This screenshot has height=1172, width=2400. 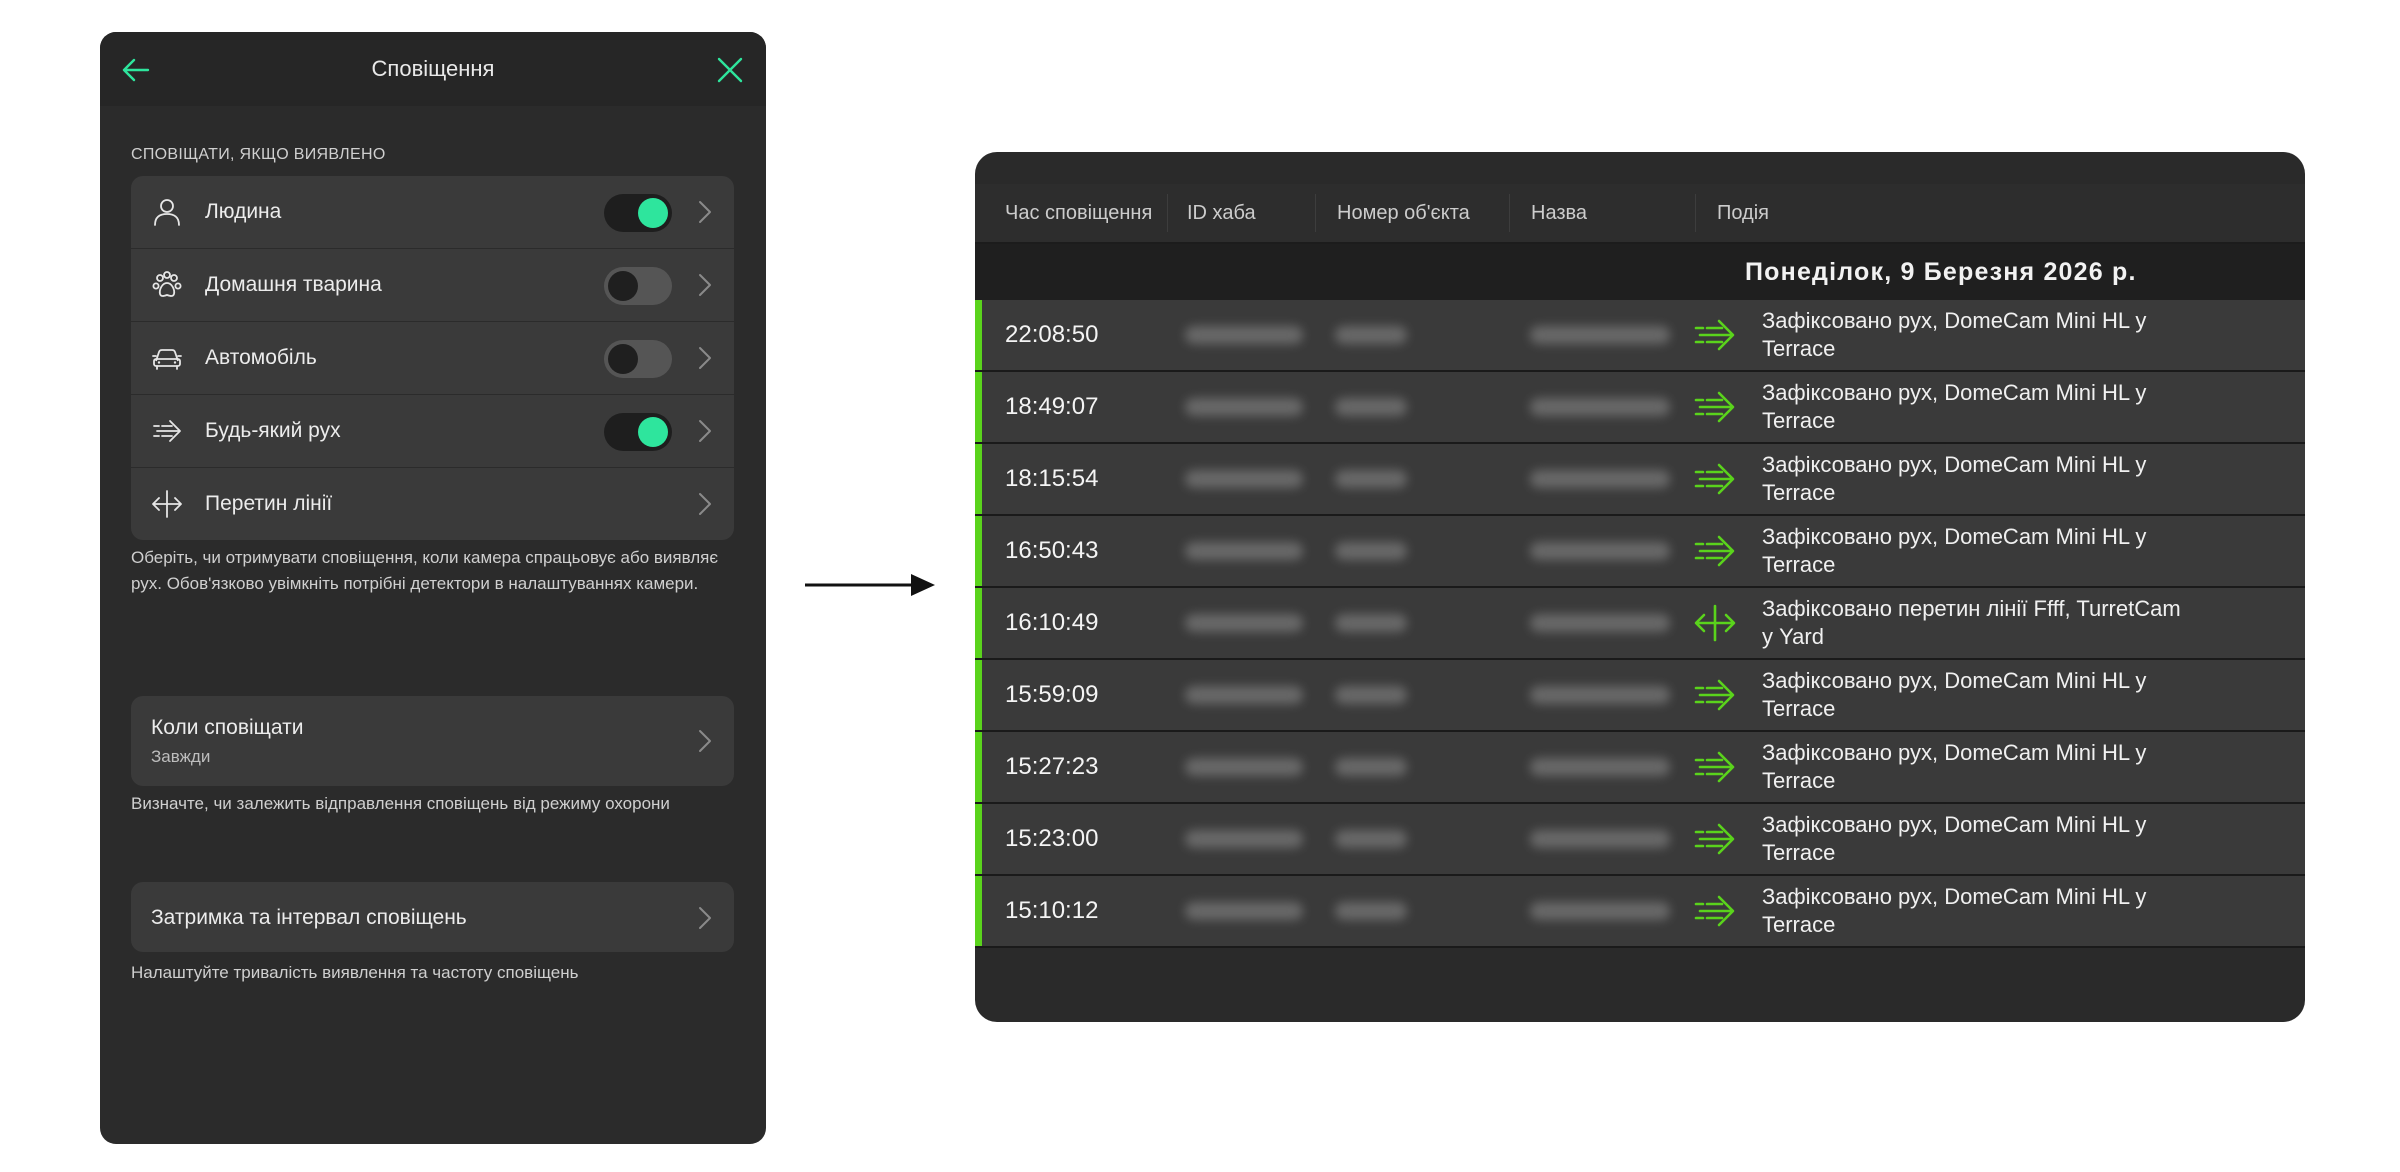 What do you see at coordinates (433, 69) in the screenshot?
I see `settings-header: Сповіщення` at bounding box center [433, 69].